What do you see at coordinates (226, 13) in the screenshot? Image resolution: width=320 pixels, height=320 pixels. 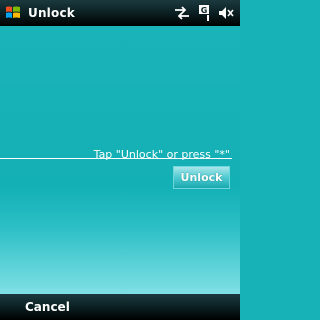 I see `speaker-muted-icon` at bounding box center [226, 13].